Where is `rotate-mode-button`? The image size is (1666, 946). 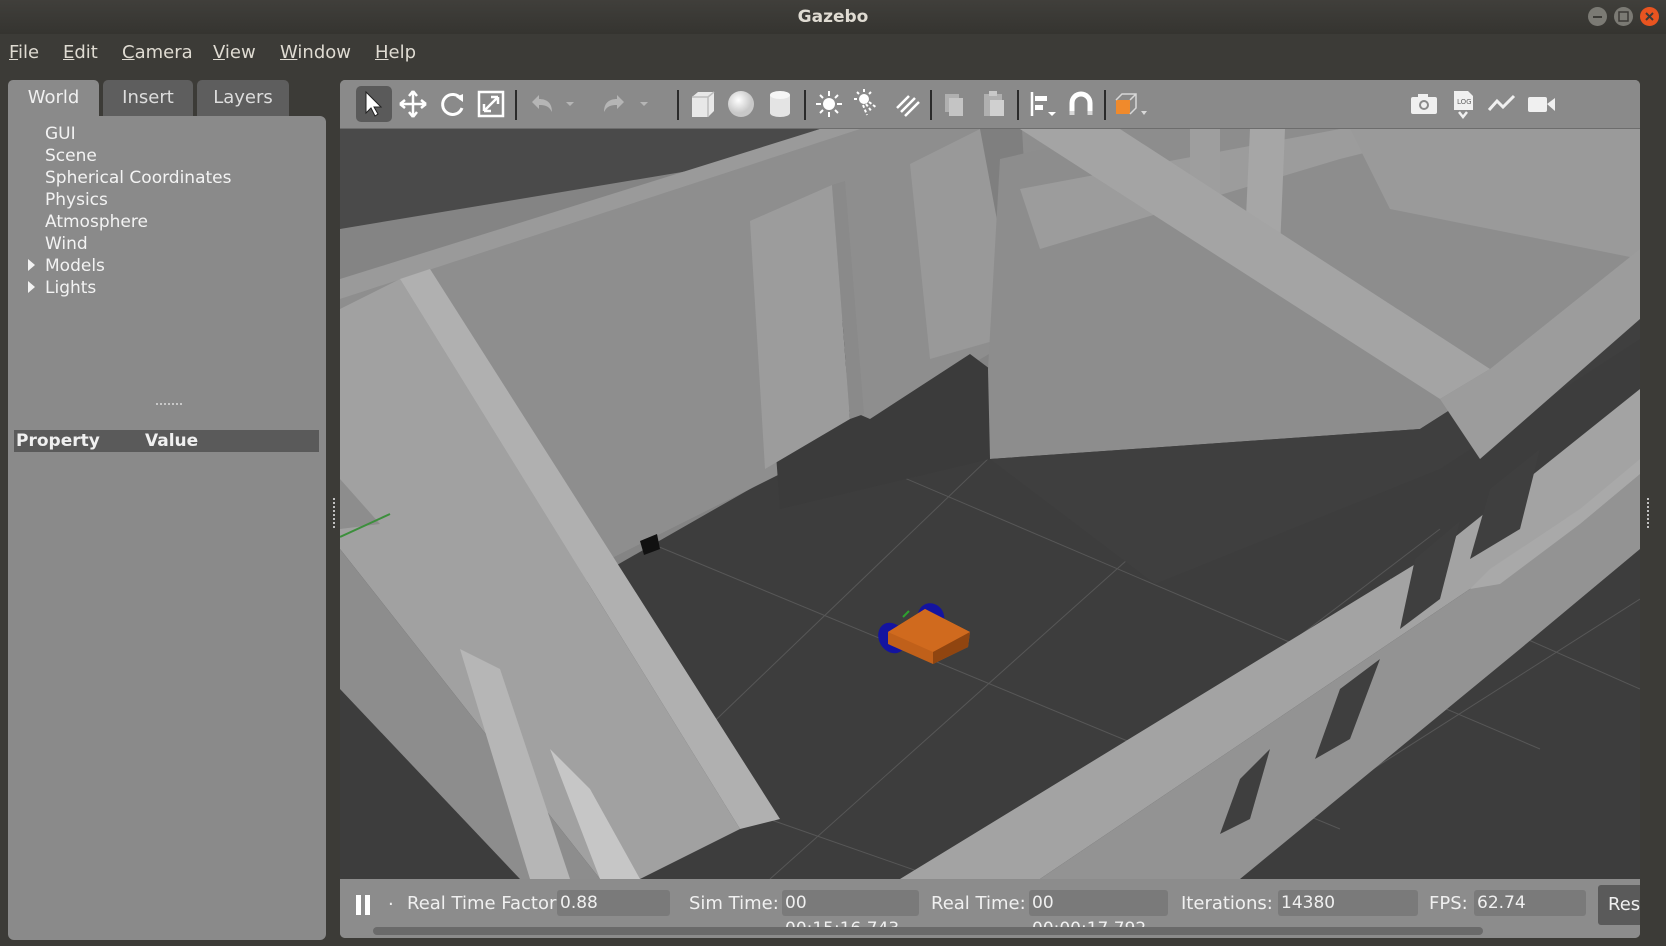 rotate-mode-button is located at coordinates (452, 104).